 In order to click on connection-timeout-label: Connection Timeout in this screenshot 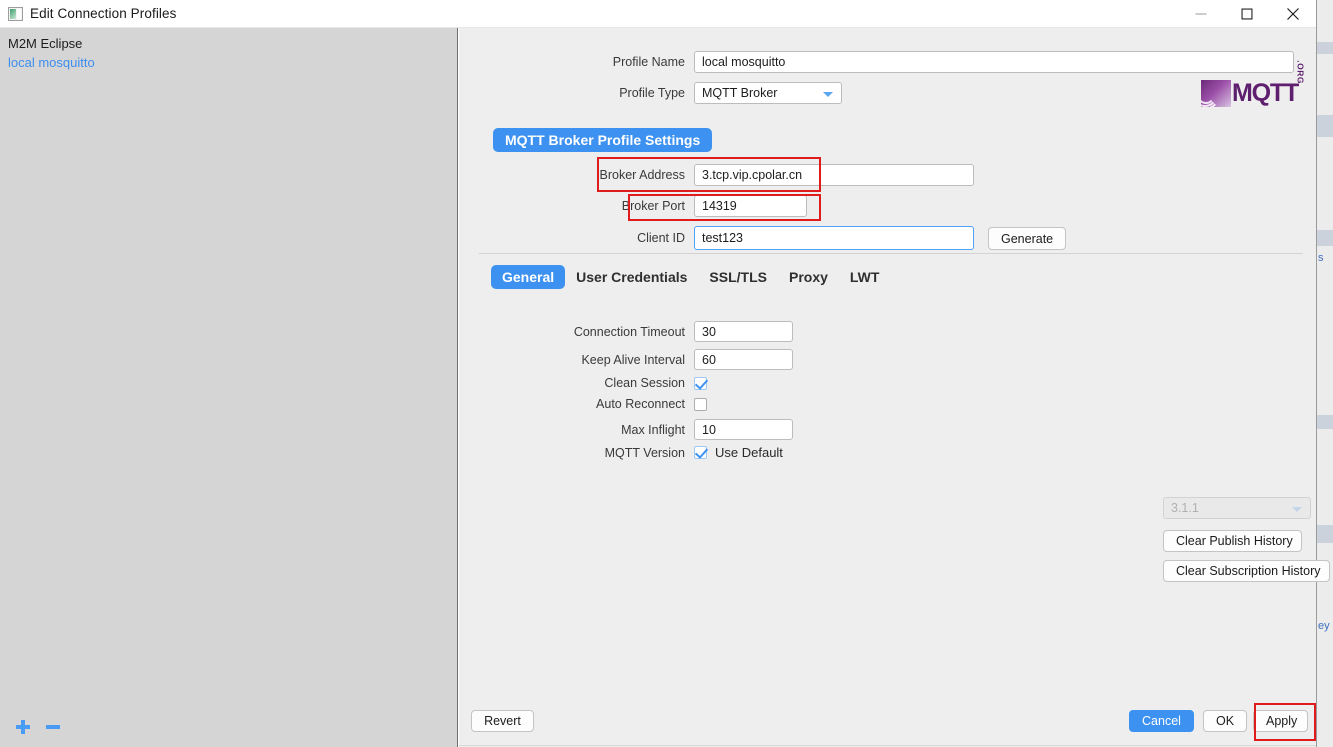, I will do `click(629, 331)`.